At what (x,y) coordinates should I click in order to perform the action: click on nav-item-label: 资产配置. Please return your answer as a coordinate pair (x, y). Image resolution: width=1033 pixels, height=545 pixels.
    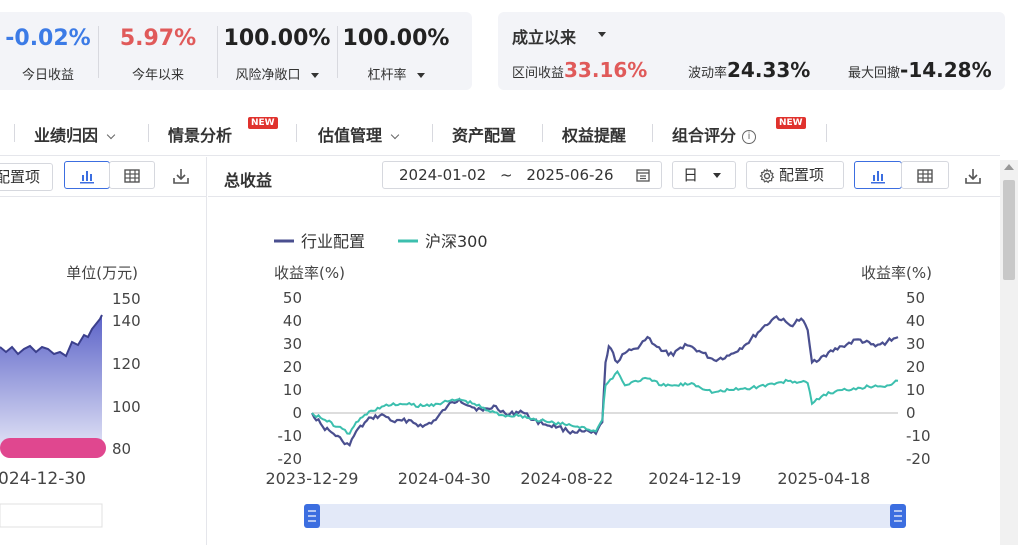
    Looking at the image, I should click on (484, 135).